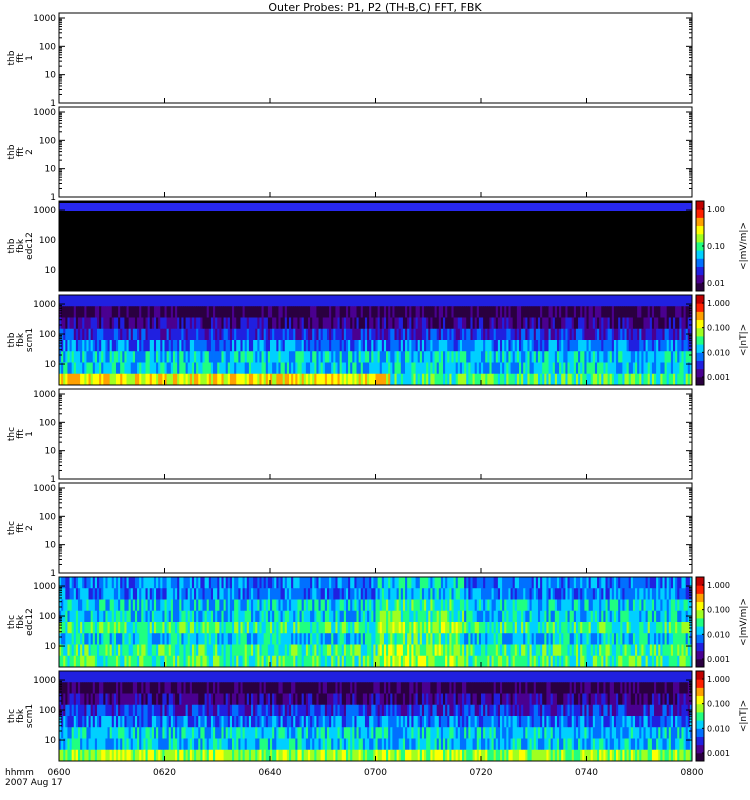 This screenshot has height=800, width=750. What do you see at coordinates (744, 340) in the screenshot?
I see `colorbar-label: <|nT|>` at bounding box center [744, 340].